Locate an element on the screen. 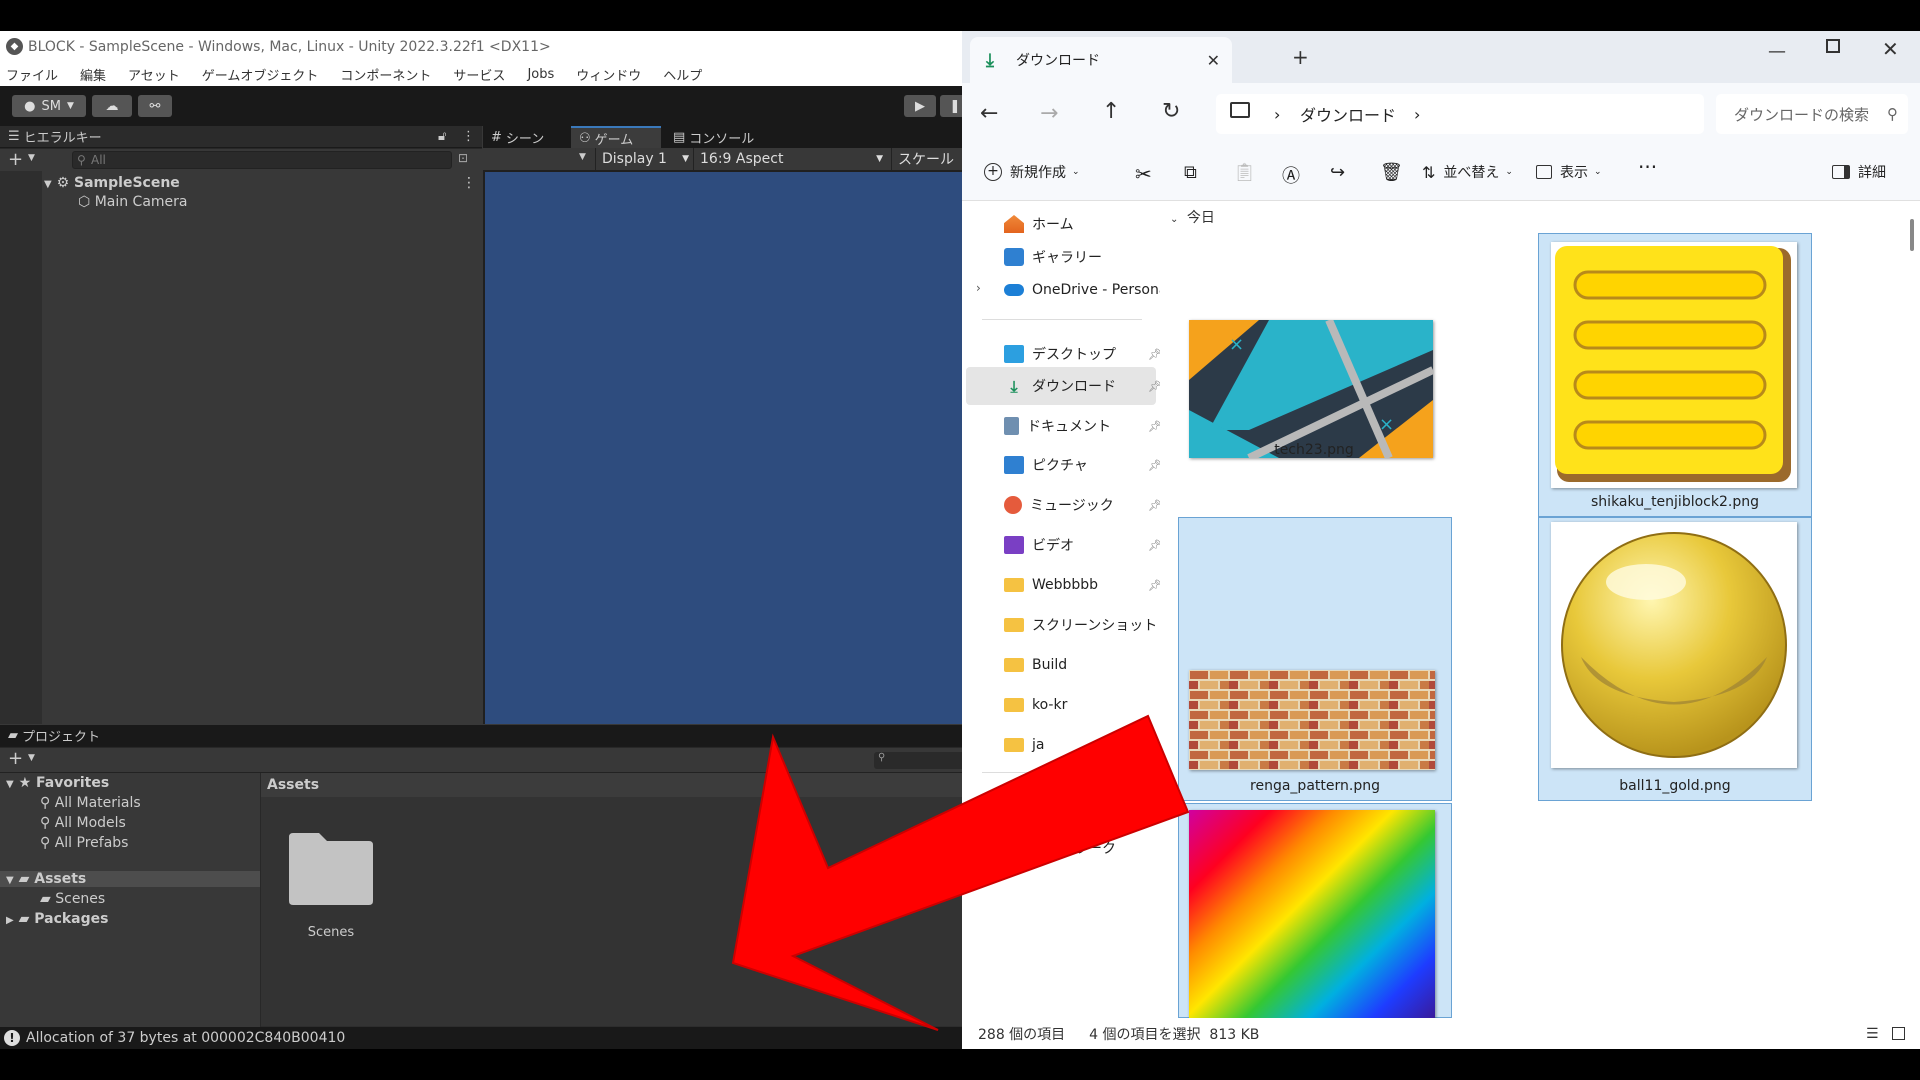 The width and height of the screenshot is (1920, 1080). more-options-icon: ··· is located at coordinates (1647, 167).